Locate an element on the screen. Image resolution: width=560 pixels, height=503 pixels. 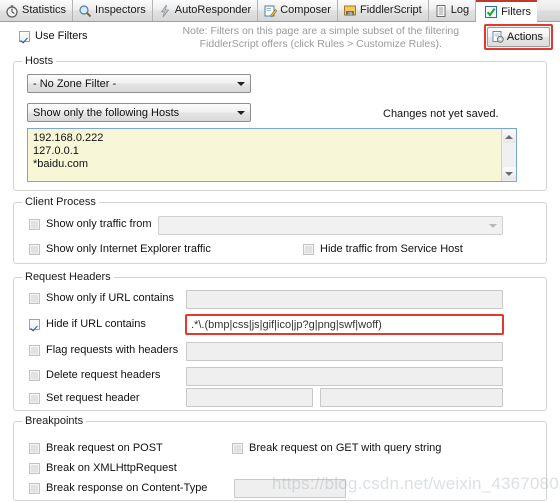
tab-label: AutoResponder is located at coordinates (213, 10).